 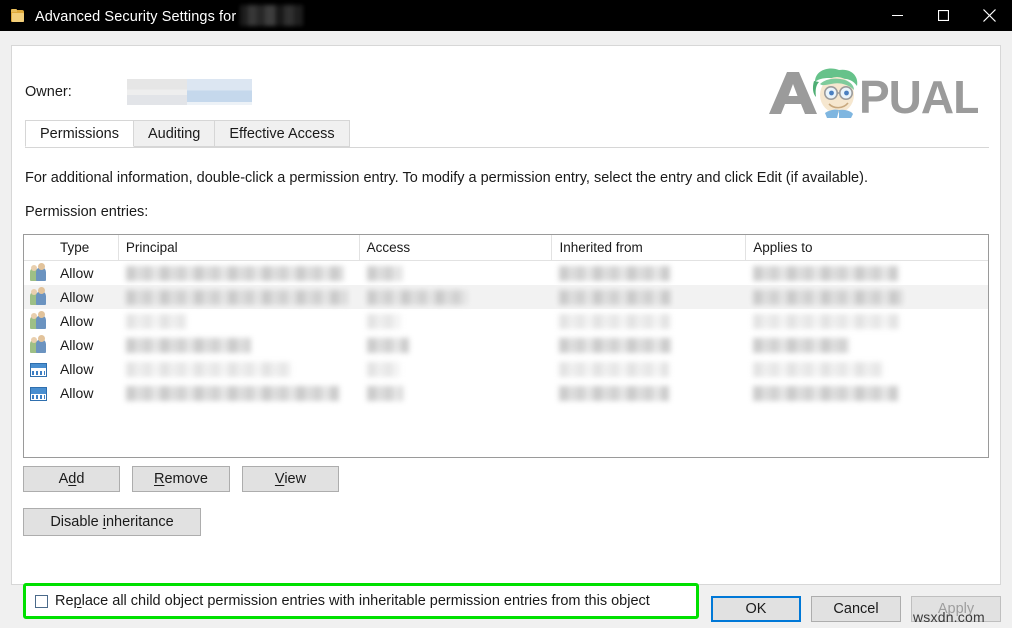 What do you see at coordinates (136, 17) in the screenshot?
I see `window-title-text: Advanced Security Settings for` at bounding box center [136, 17].